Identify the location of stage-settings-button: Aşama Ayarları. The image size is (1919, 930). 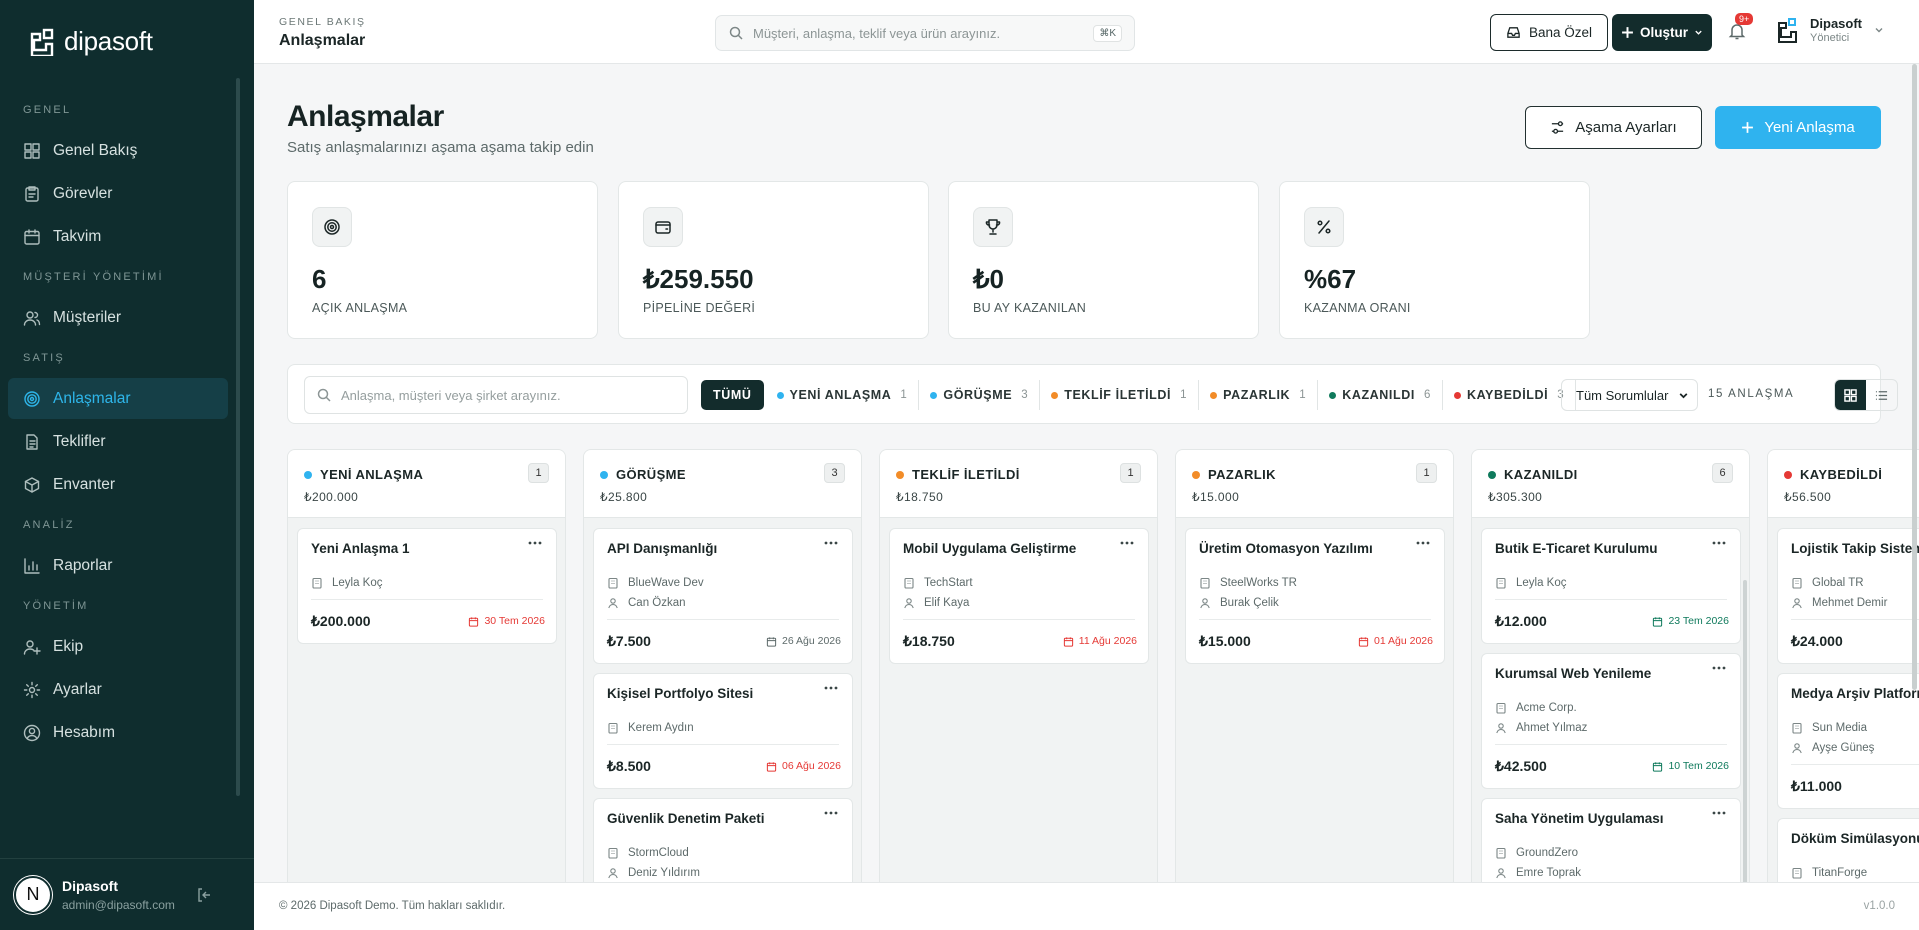
(1613, 127).